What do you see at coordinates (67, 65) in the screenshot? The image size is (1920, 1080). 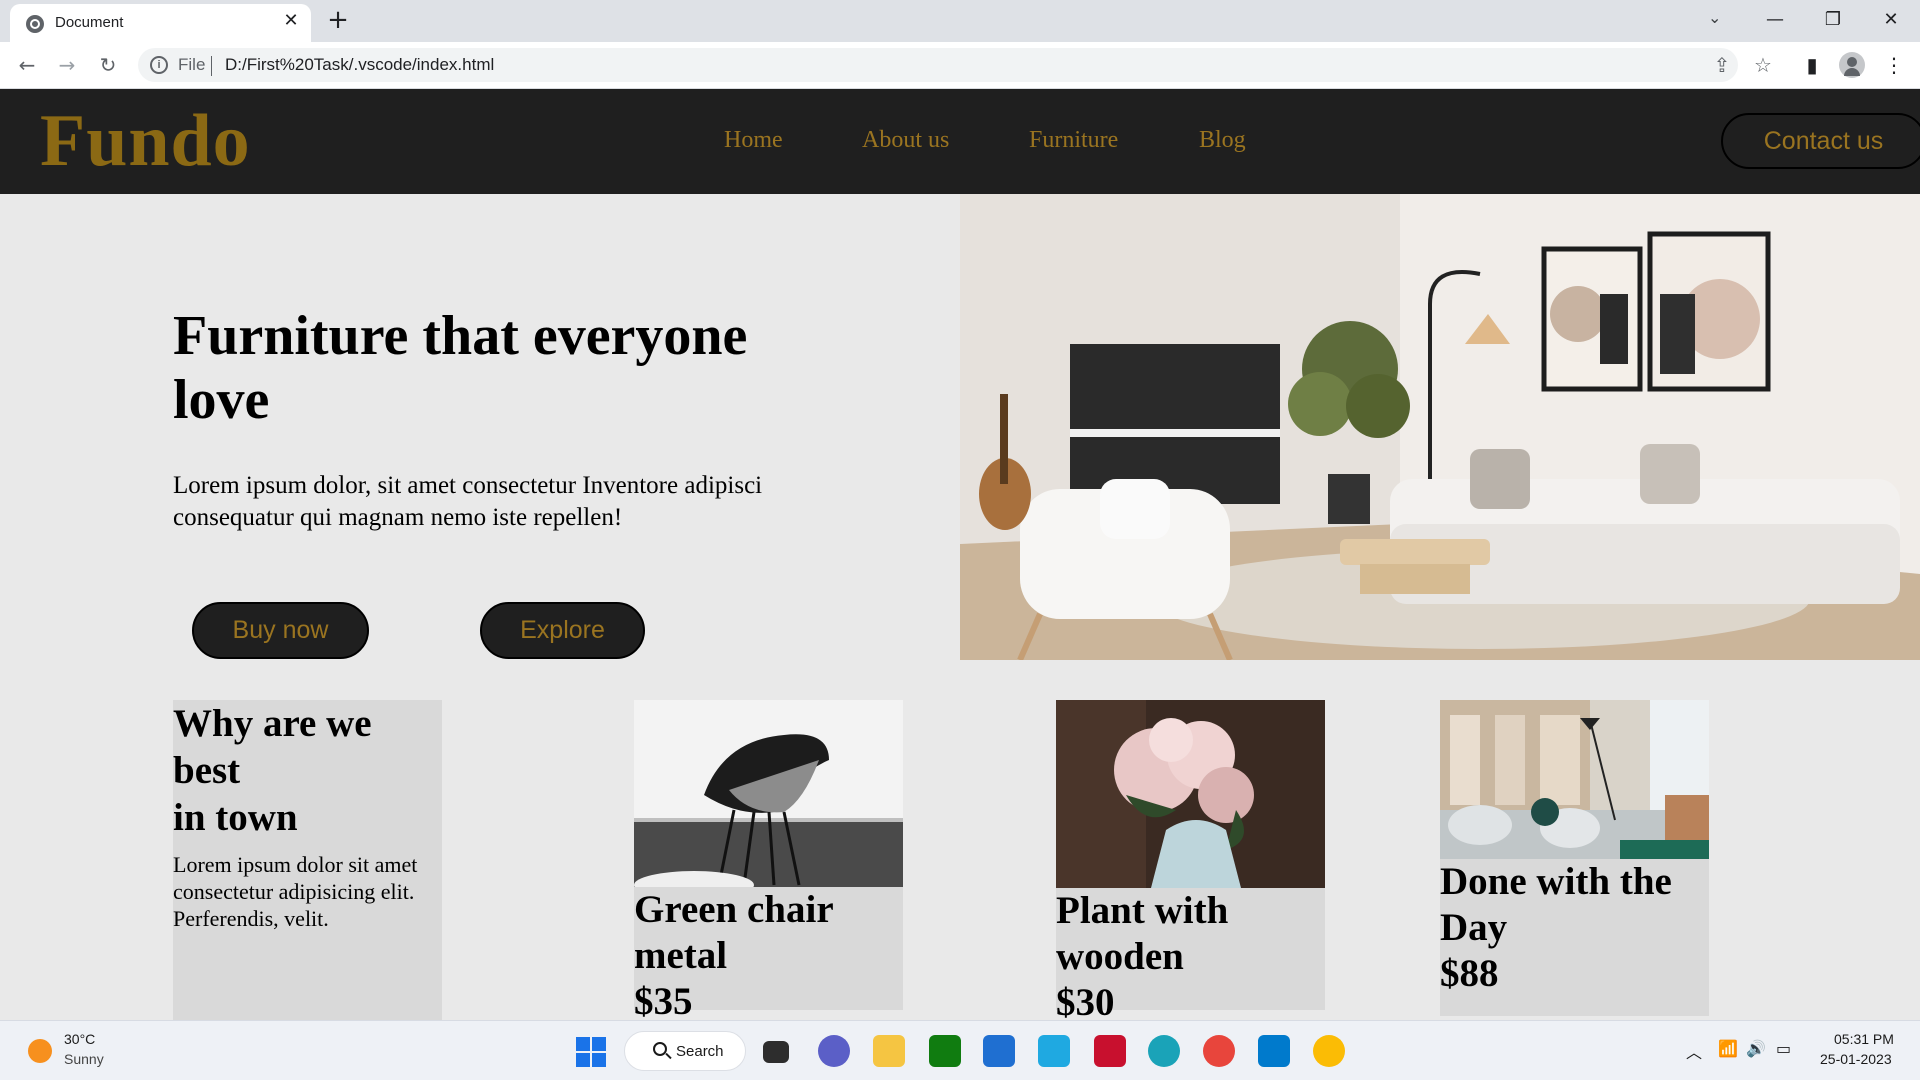 I see `forward-icon: →` at bounding box center [67, 65].